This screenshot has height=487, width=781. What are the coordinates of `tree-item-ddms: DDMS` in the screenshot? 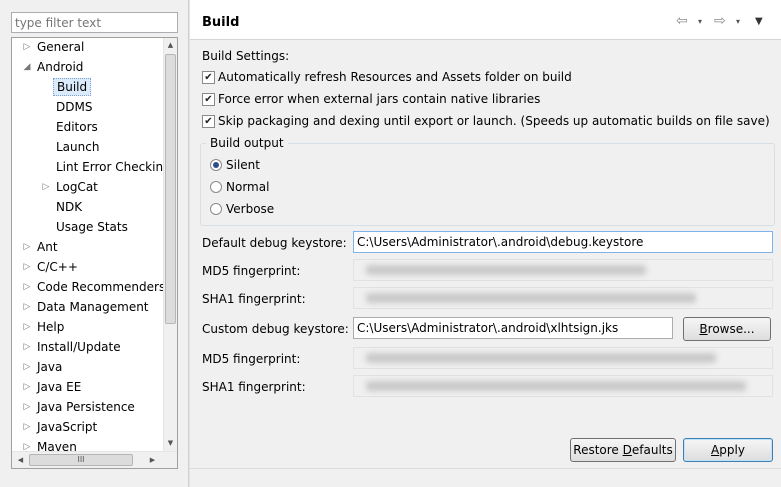 It's located at (88, 107).